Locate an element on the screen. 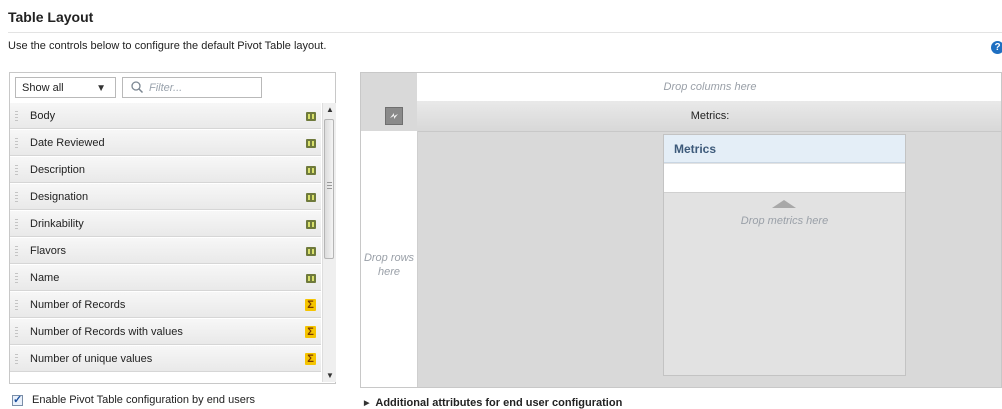 Image resolution: width=1002 pixels, height=409 pixels. page-title: Table Layout is located at coordinates (51, 17).